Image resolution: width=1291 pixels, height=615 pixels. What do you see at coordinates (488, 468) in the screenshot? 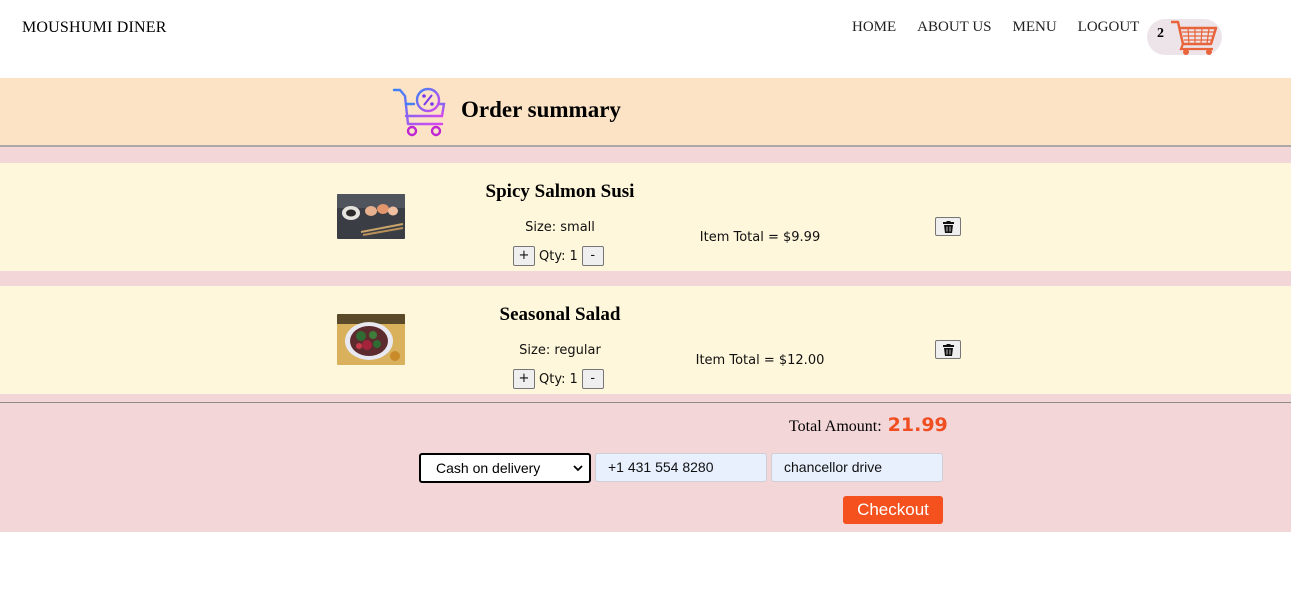
I see `payment-method-value: Cash on delivery` at bounding box center [488, 468].